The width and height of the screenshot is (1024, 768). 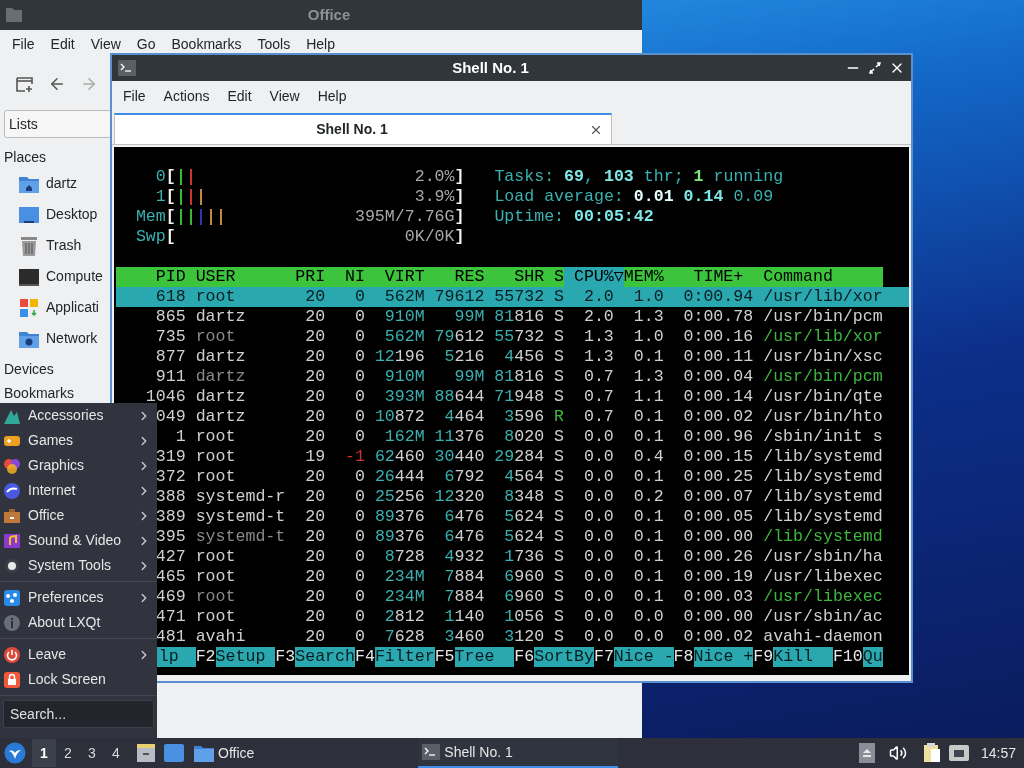 I want to click on process-row: 865 dartz 20 0 910M 99M 81816 S 2.0 1.3 0:00.78 /usr/bin/pcm, so click(x=512, y=317).